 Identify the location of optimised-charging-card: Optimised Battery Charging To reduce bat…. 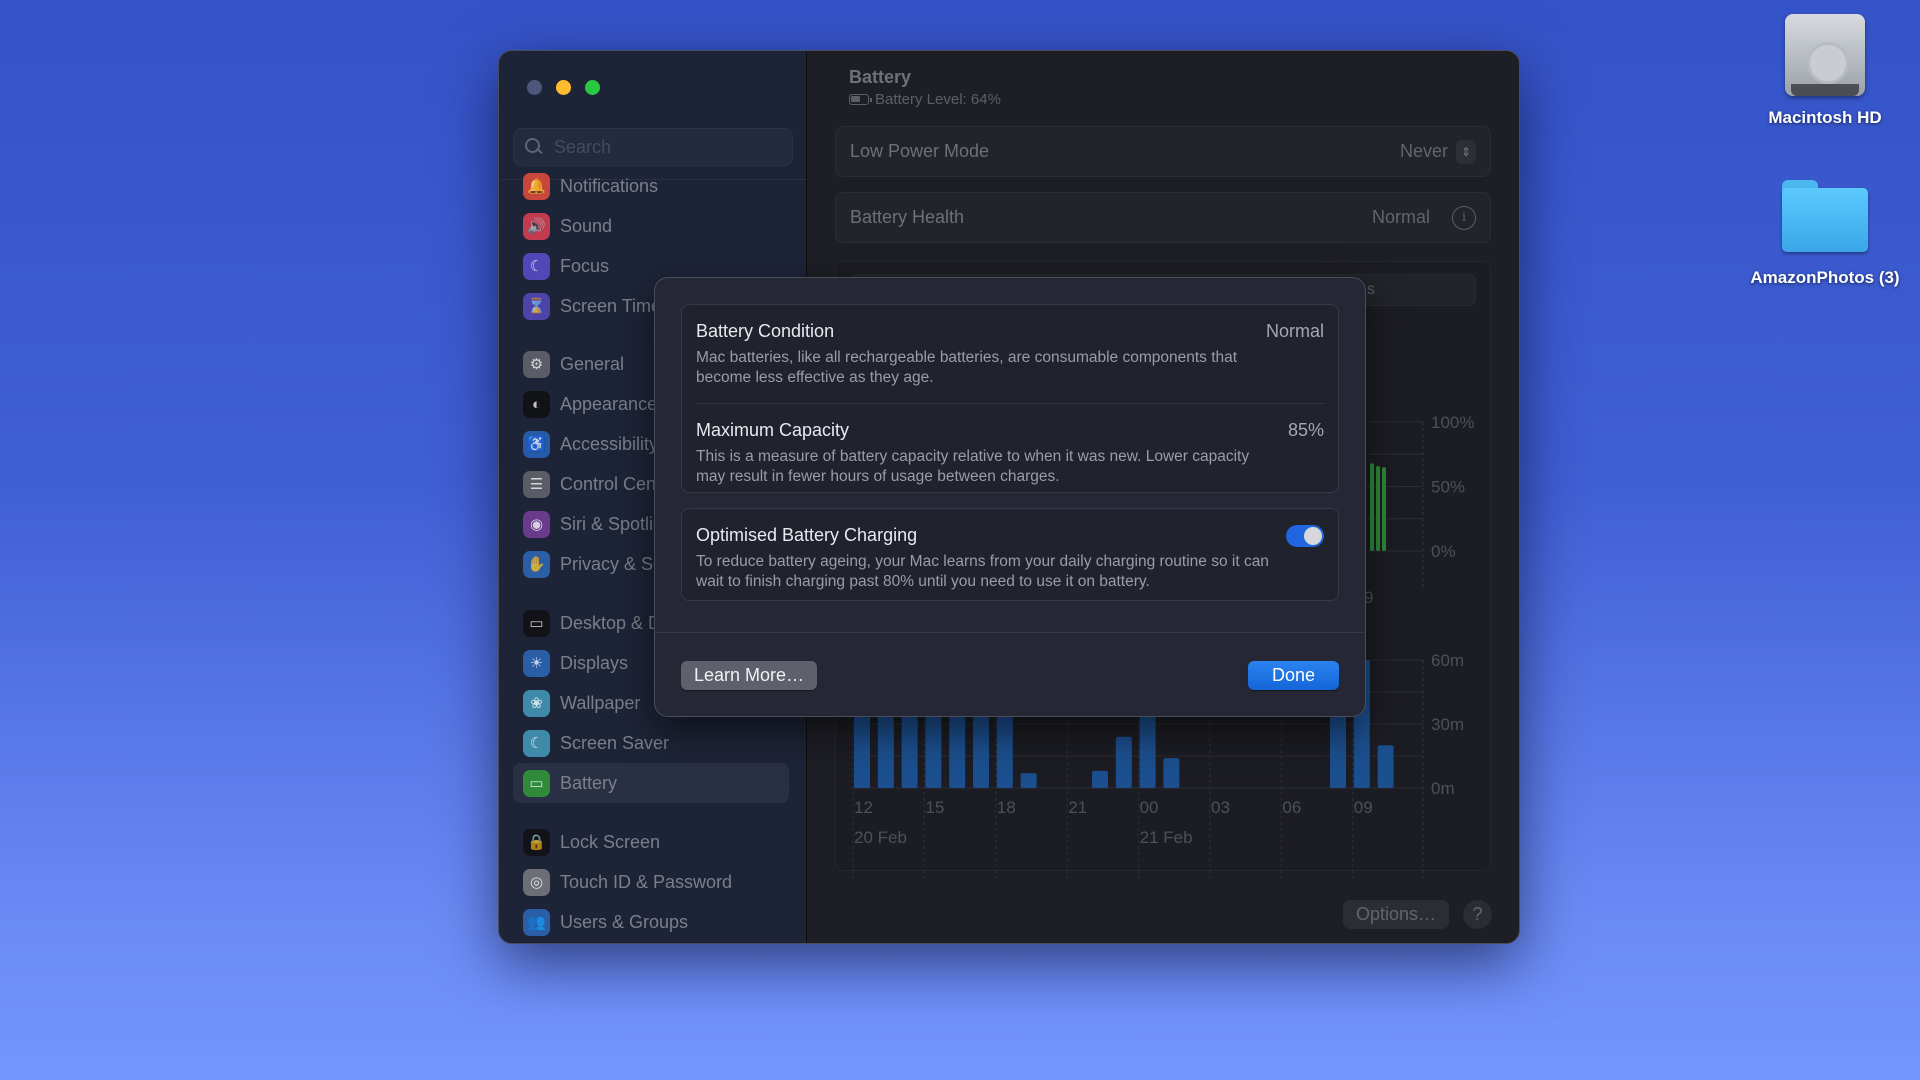
(1010, 554).